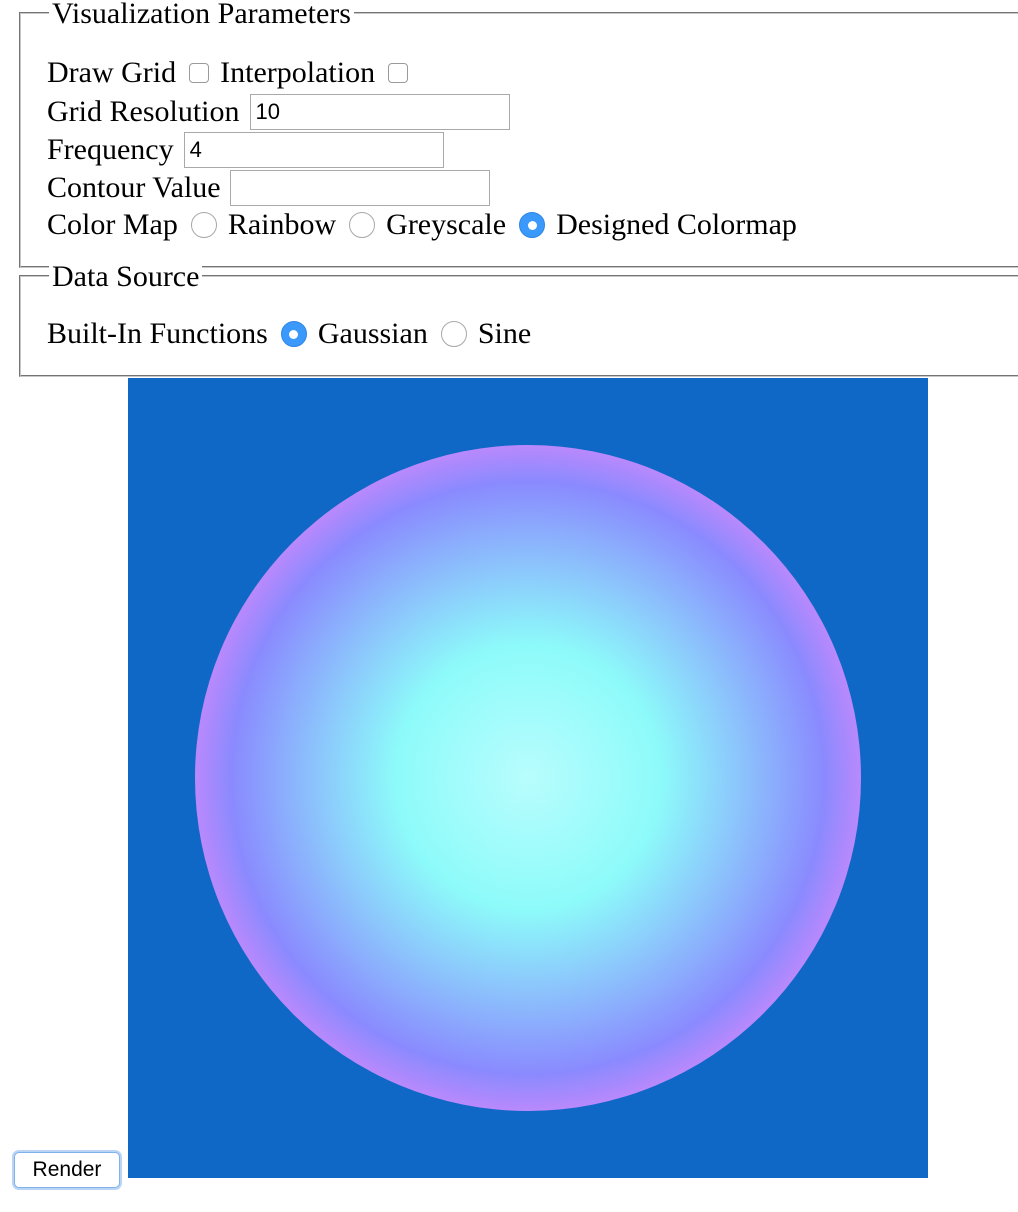  I want to click on grid-options-row: Draw Grid Interpolation, so click(233, 73).